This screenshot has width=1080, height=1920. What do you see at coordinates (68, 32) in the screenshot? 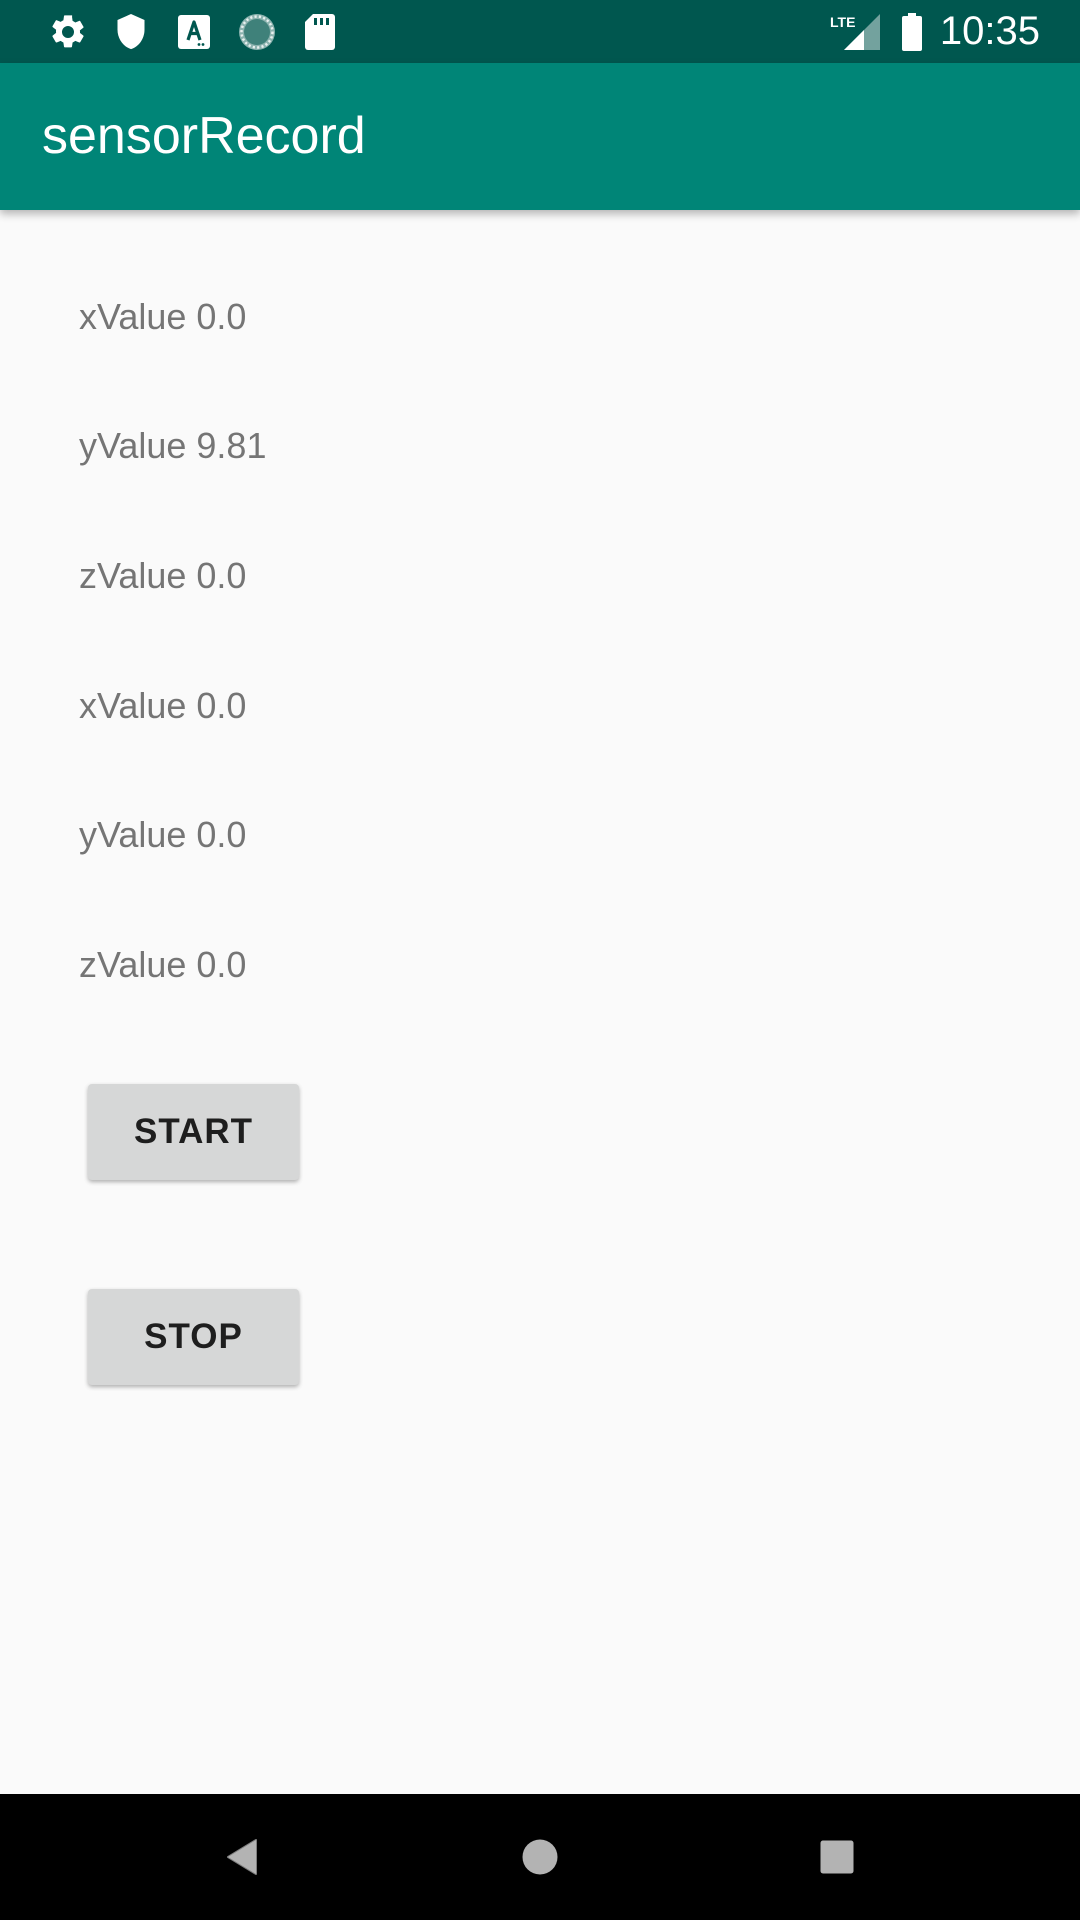
I see `settings-icon` at bounding box center [68, 32].